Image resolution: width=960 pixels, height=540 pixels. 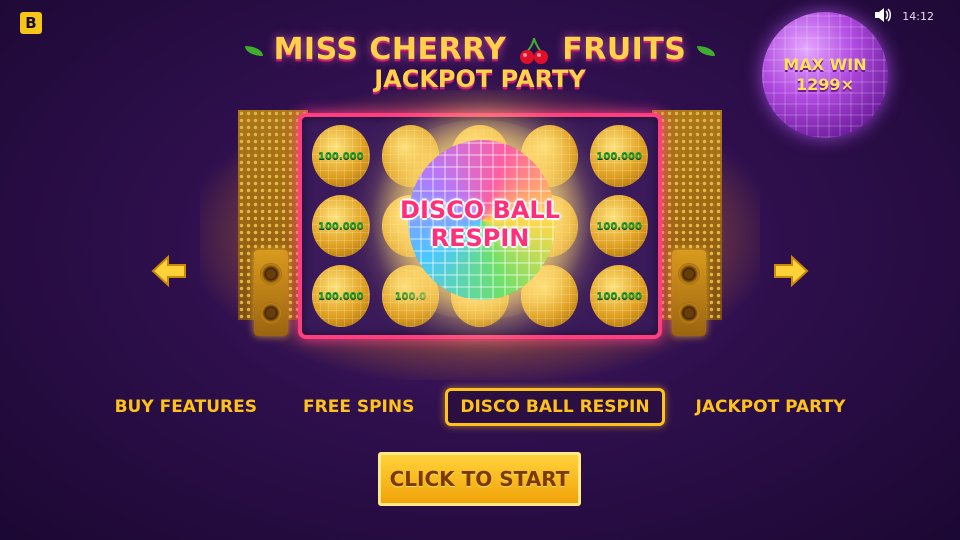 What do you see at coordinates (534, 51) in the screenshot?
I see `cherry-icon` at bounding box center [534, 51].